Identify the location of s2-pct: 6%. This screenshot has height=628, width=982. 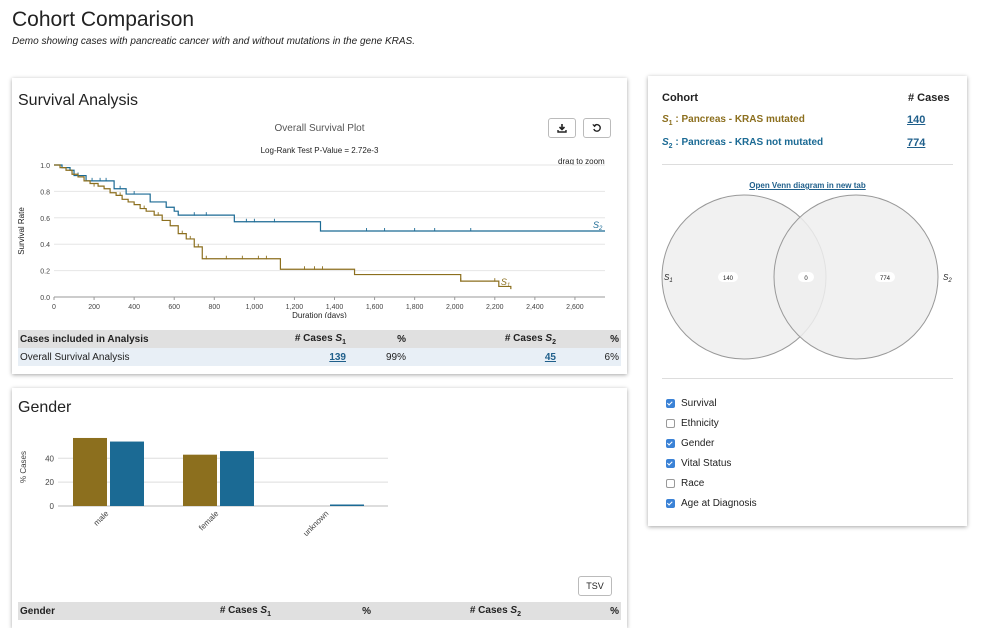
(589, 357).